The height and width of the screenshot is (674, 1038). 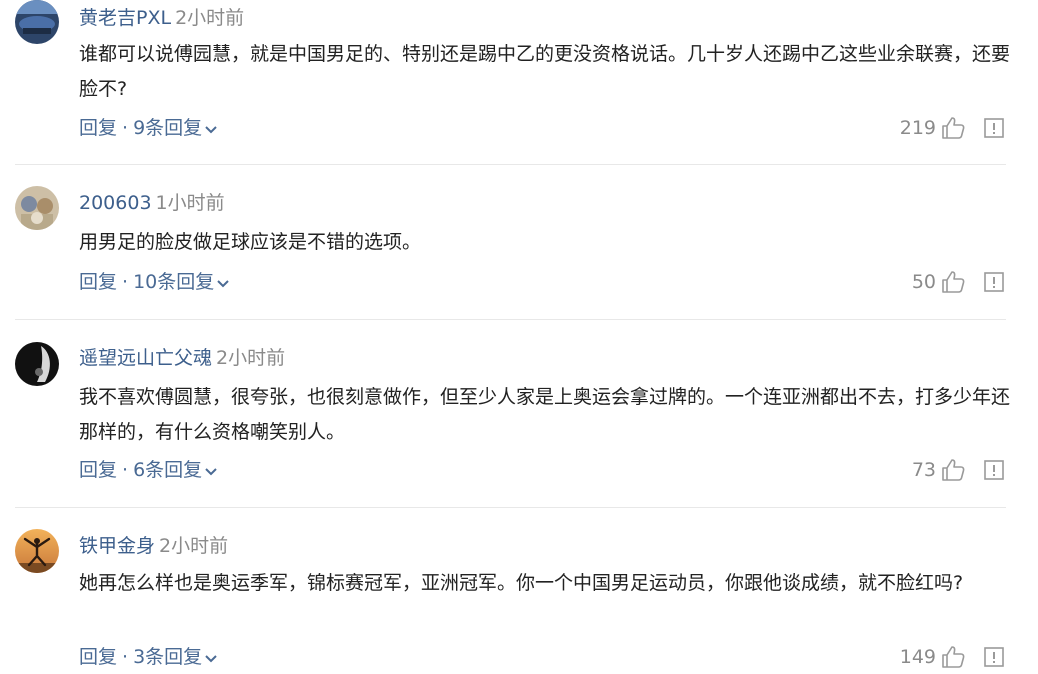 I want to click on comment-right-actions: 149, so click(x=953, y=657).